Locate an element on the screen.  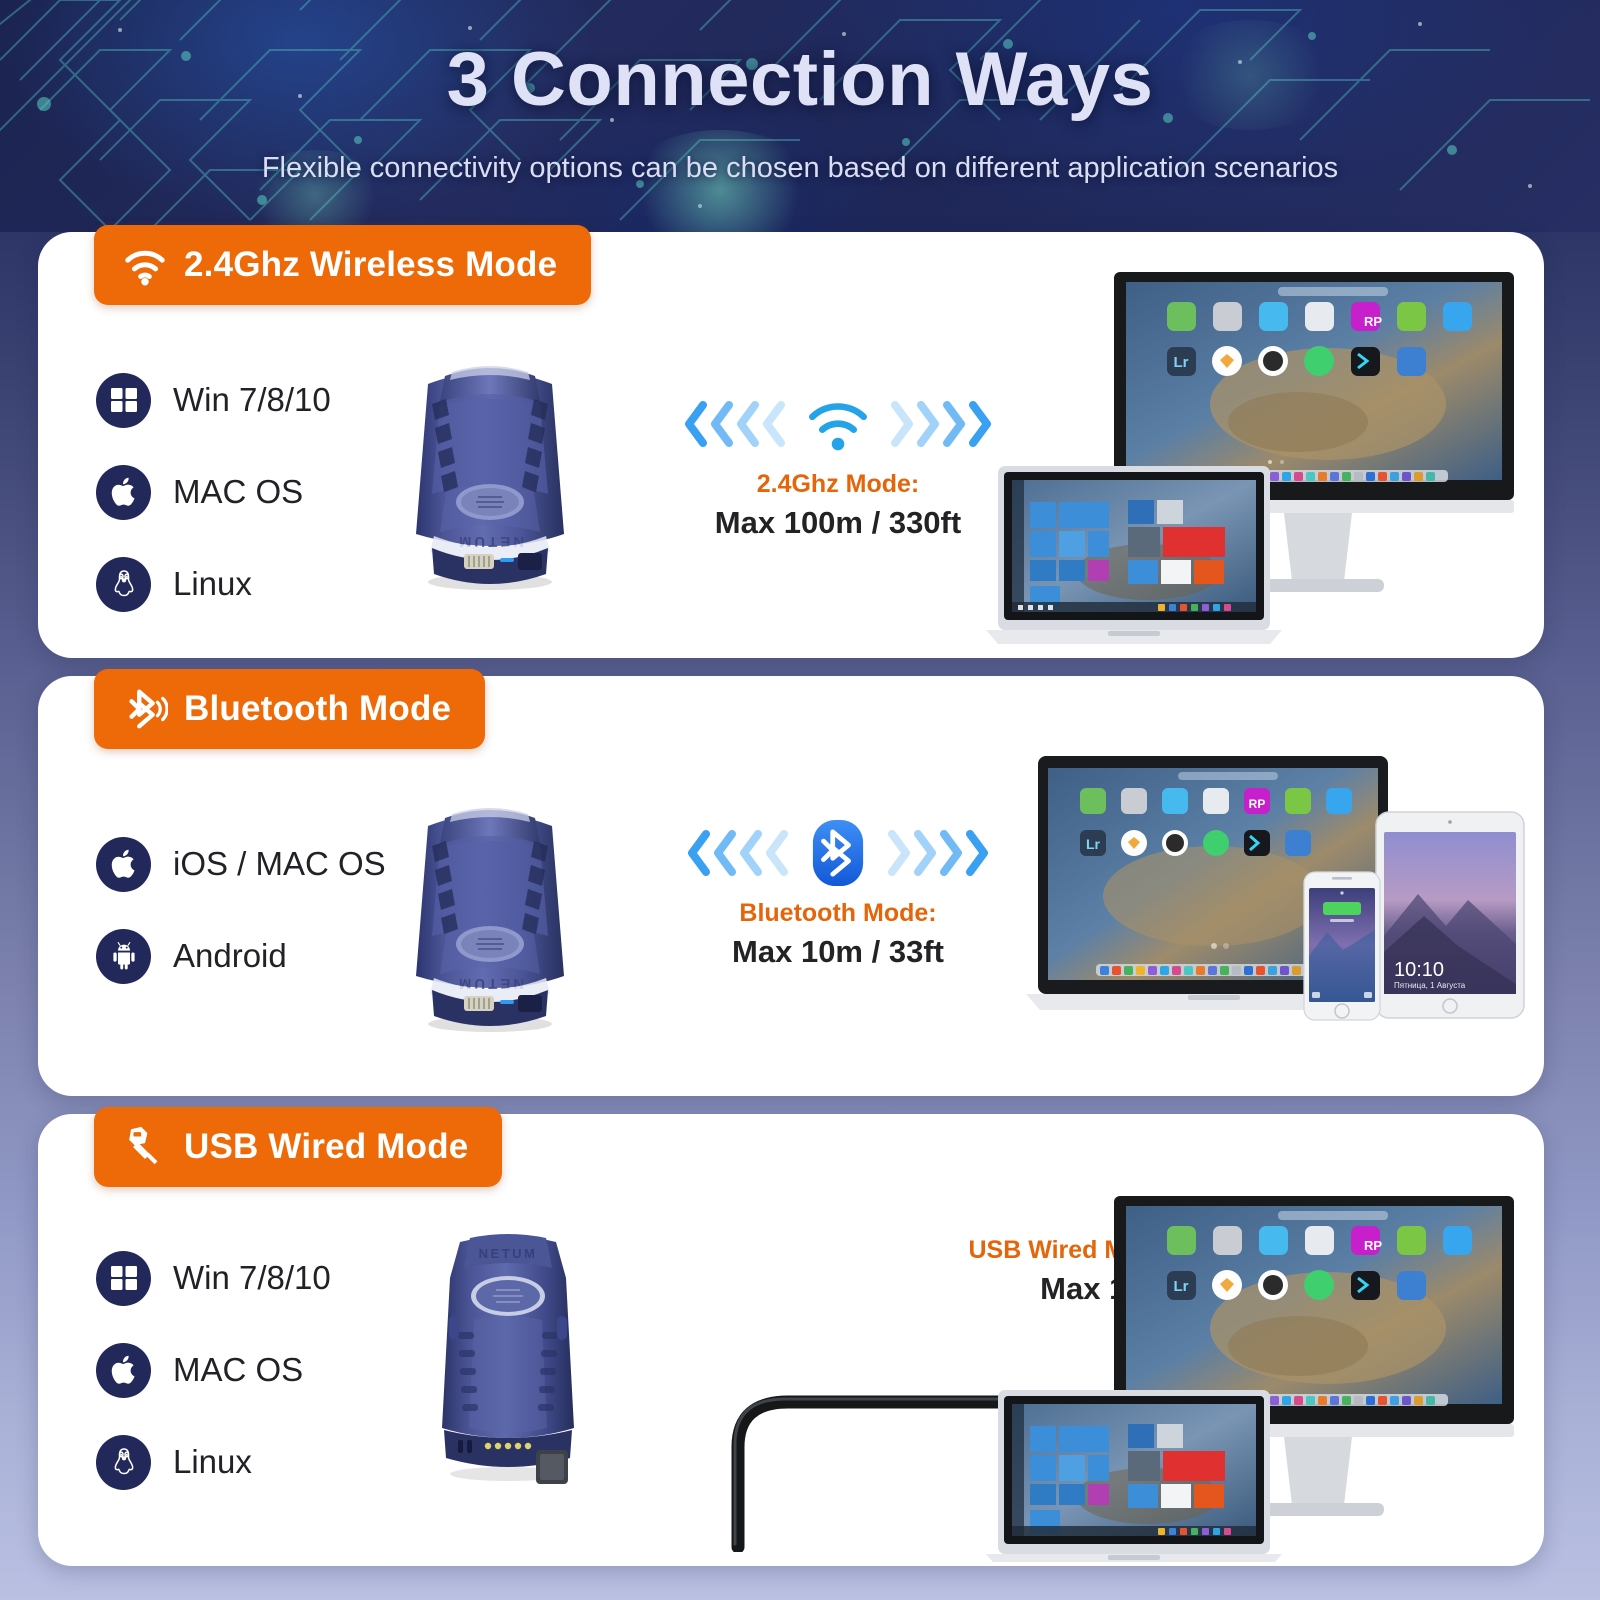
device-brand: NETUM is located at coordinates (508, 1253).